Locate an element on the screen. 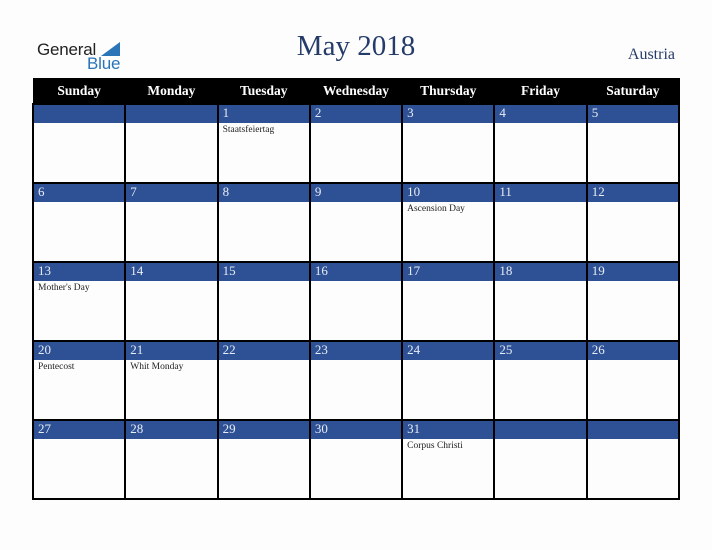 Image resolution: width=712 pixels, height=550 pixels. day-number: 2 is located at coordinates (356, 113).